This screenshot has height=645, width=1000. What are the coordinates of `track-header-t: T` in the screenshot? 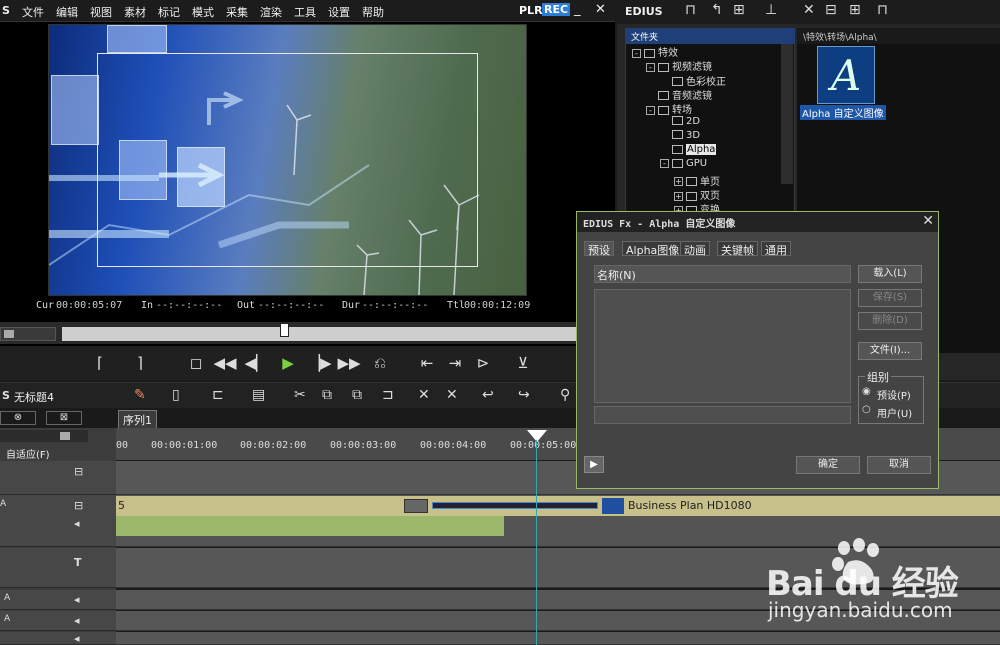 It's located at (58, 568).